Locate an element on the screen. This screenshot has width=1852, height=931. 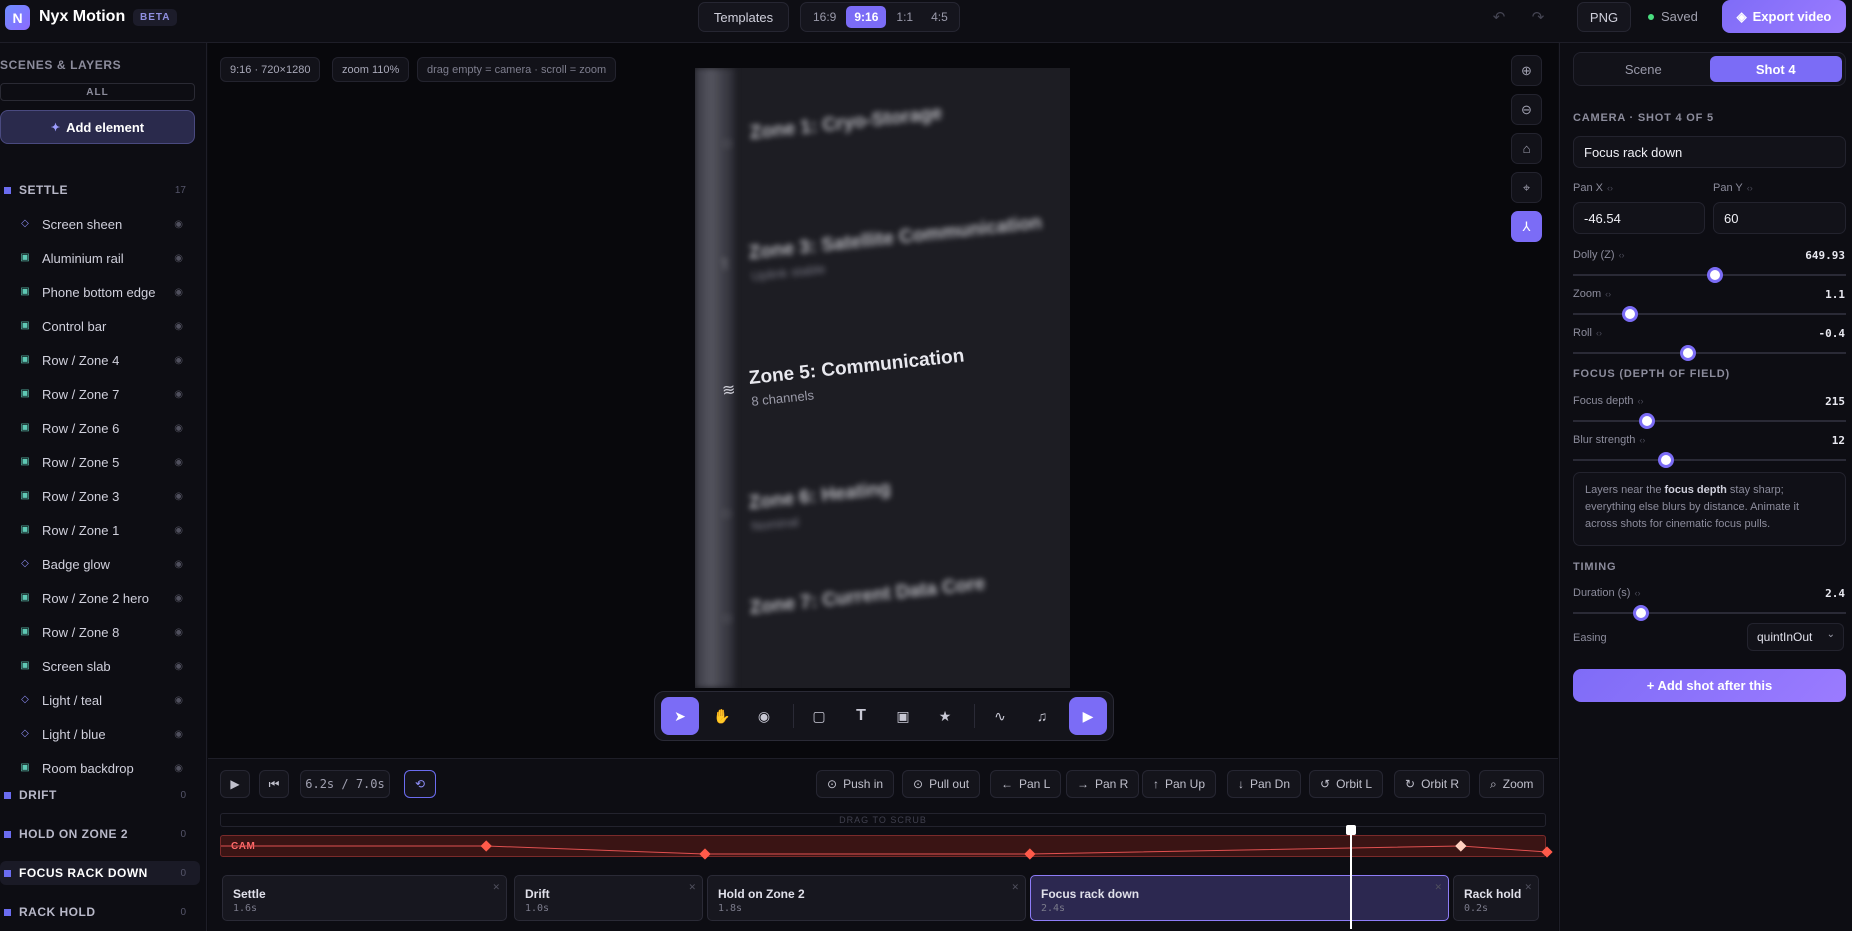
rectangle-icon: ▢ is located at coordinates (819, 716).